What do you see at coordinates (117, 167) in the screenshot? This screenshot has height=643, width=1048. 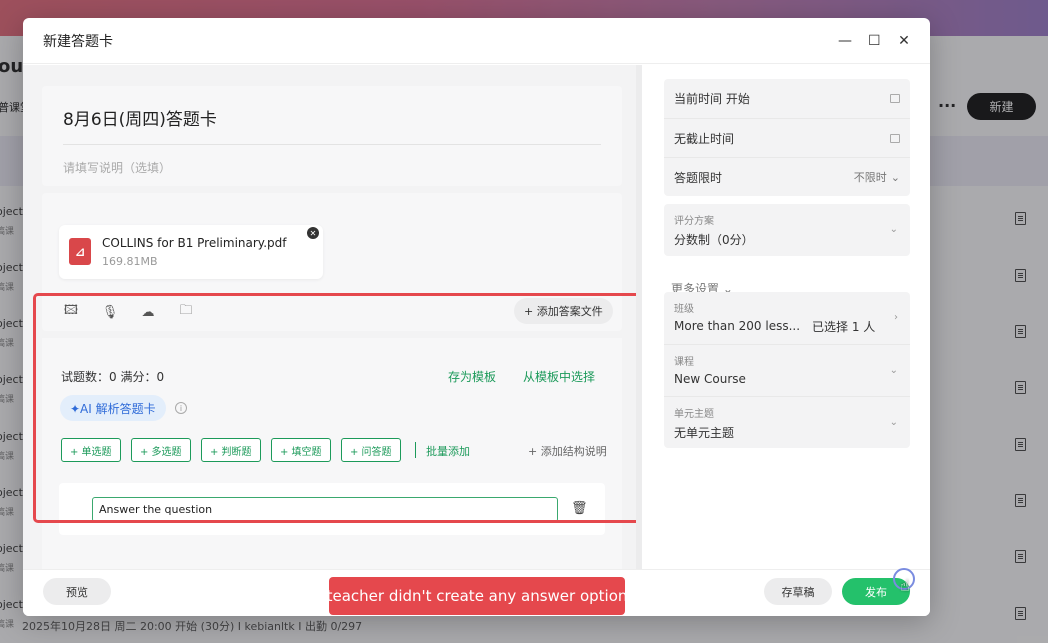 I see `description-input: 请填写说明（选填）` at bounding box center [117, 167].